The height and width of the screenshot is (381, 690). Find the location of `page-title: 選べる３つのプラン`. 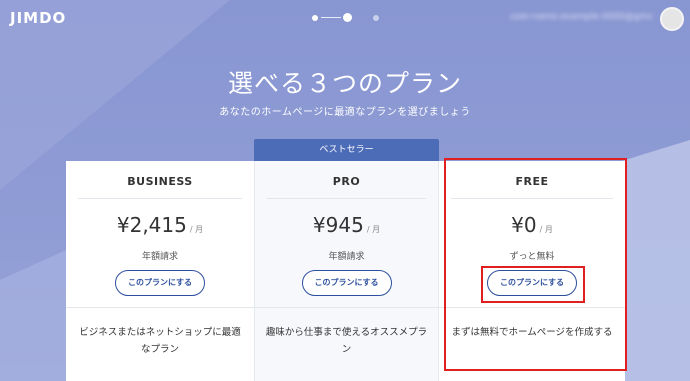

page-title: 選べる３つのプラン is located at coordinates (344, 83).